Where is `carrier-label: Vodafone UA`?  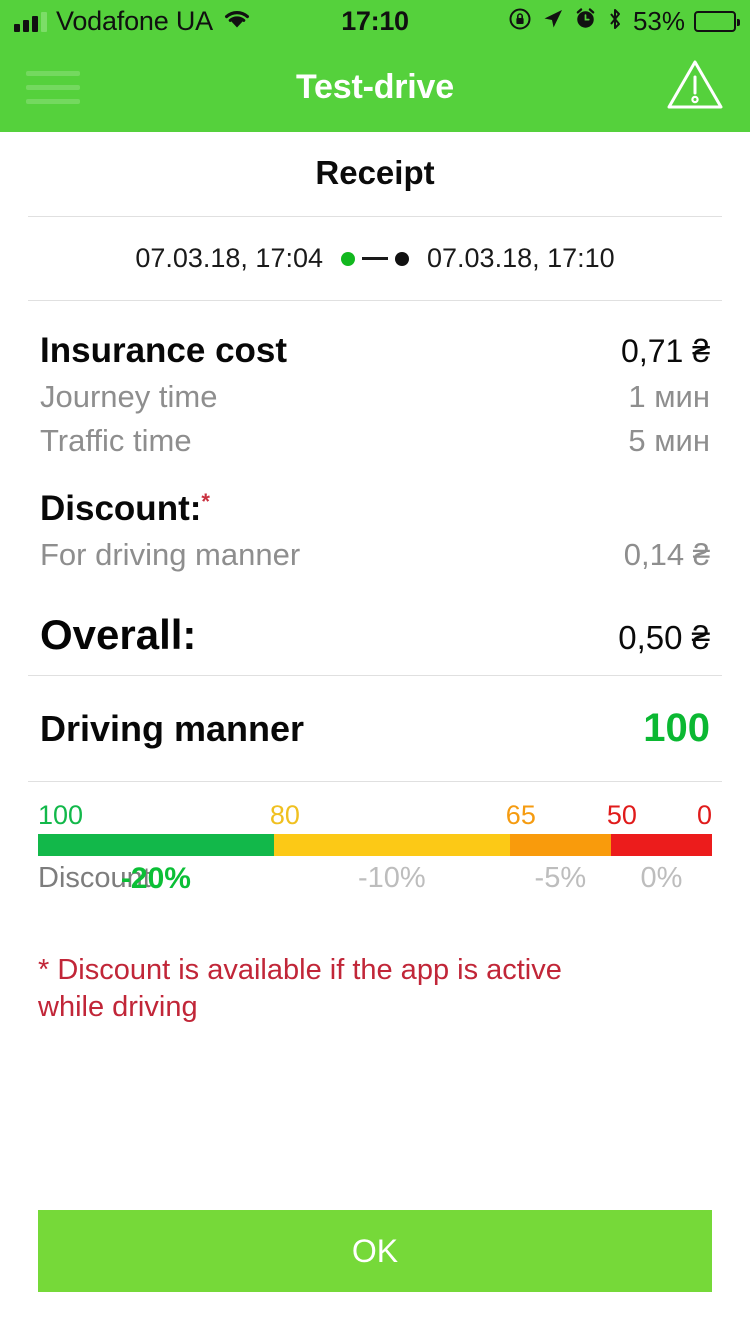 carrier-label: Vodafone UA is located at coordinates (134, 20).